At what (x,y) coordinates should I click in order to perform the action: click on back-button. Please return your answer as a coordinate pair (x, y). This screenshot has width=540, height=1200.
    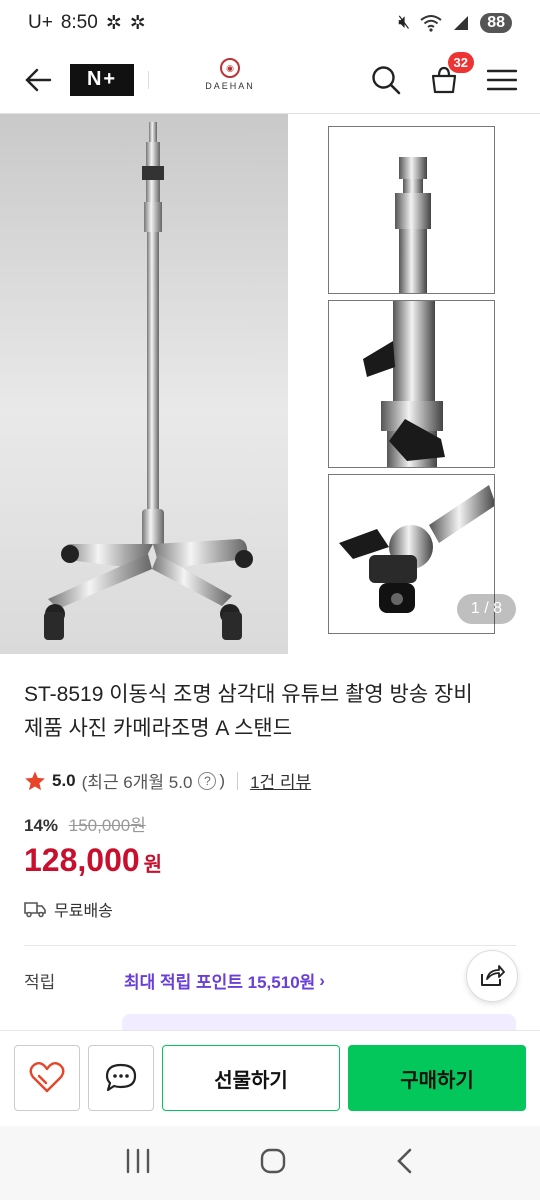
    Looking at the image, I should click on (38, 80).